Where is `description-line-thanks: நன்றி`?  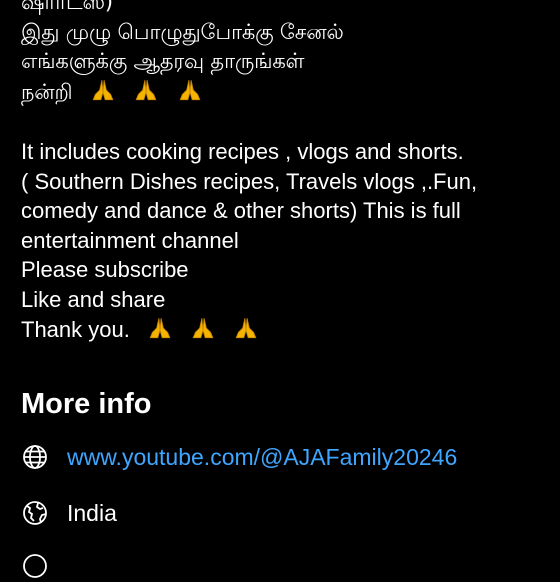 description-line-thanks: நன்றி is located at coordinates (286, 92).